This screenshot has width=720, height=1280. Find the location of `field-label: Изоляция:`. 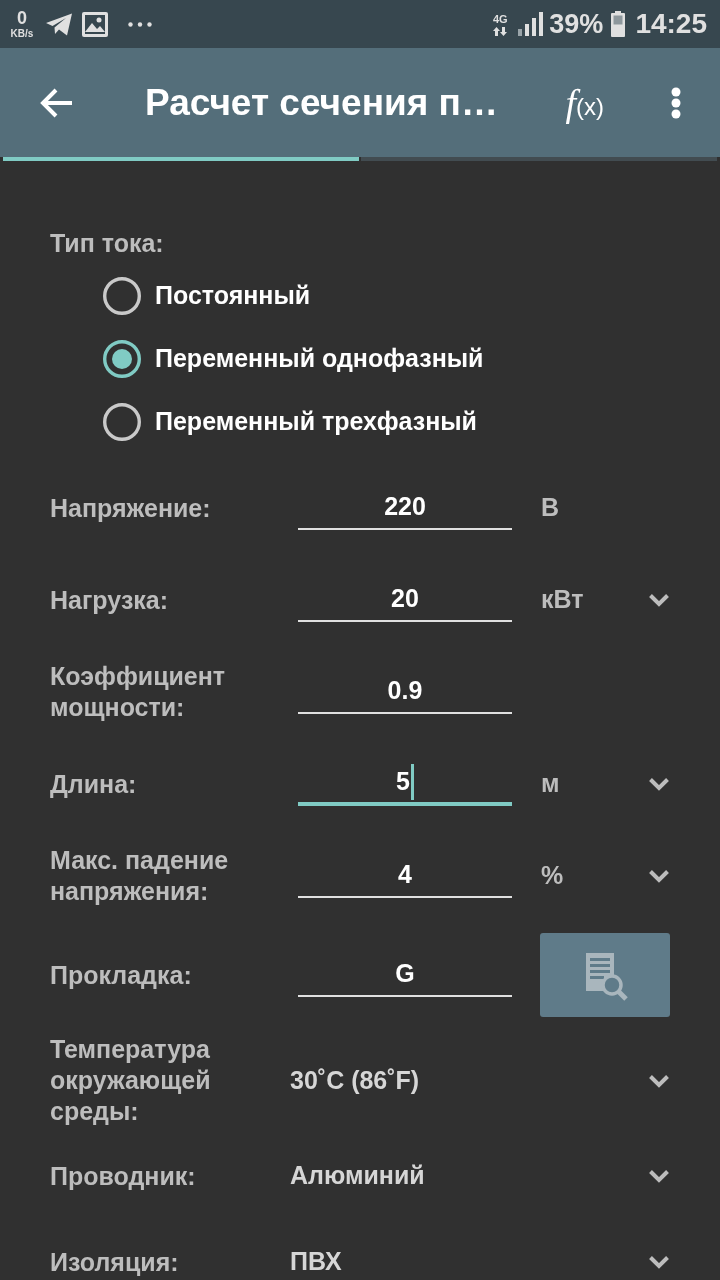

field-label: Изоляция: is located at coordinates (114, 1261).